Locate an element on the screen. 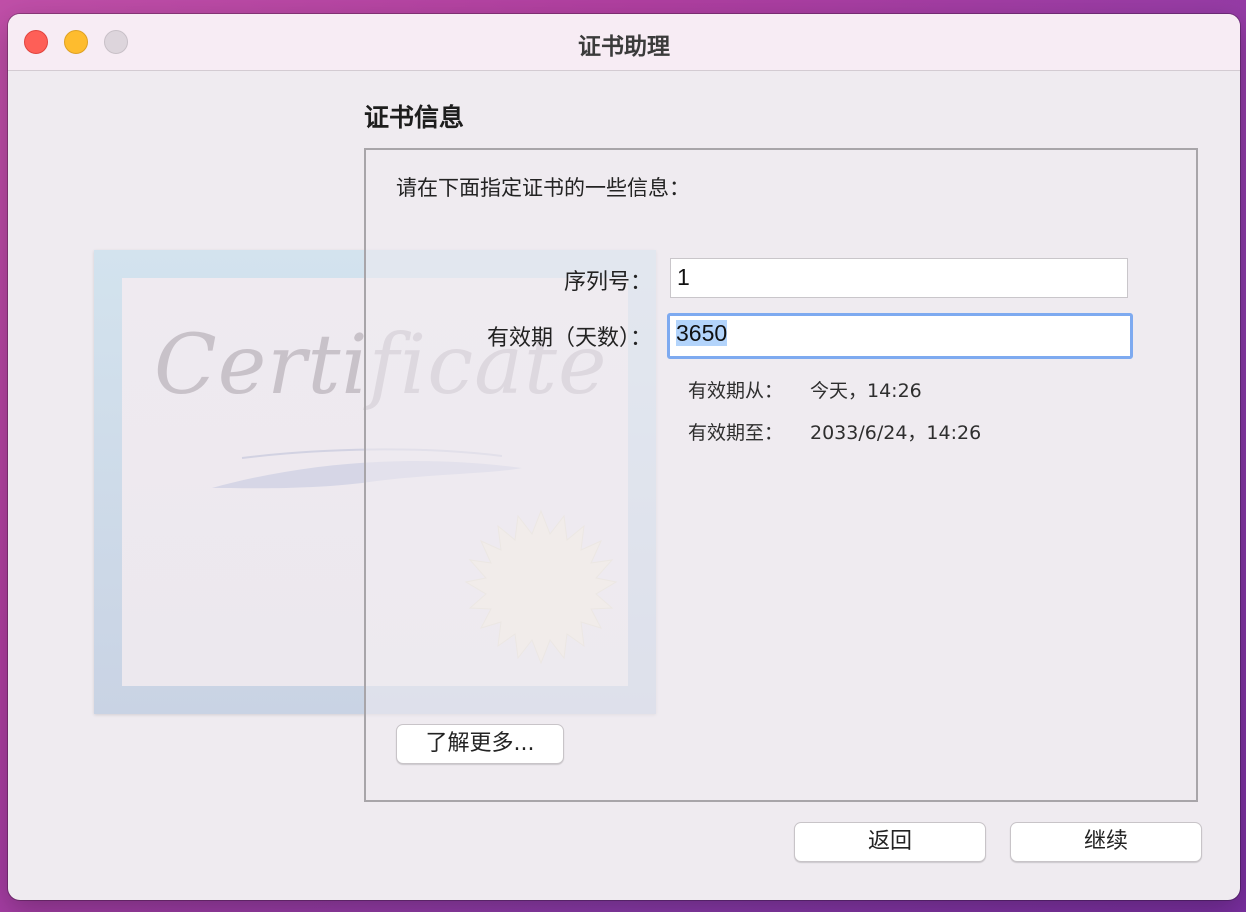  validity-days-label: 有效期（天数）： is located at coordinates (569, 338).